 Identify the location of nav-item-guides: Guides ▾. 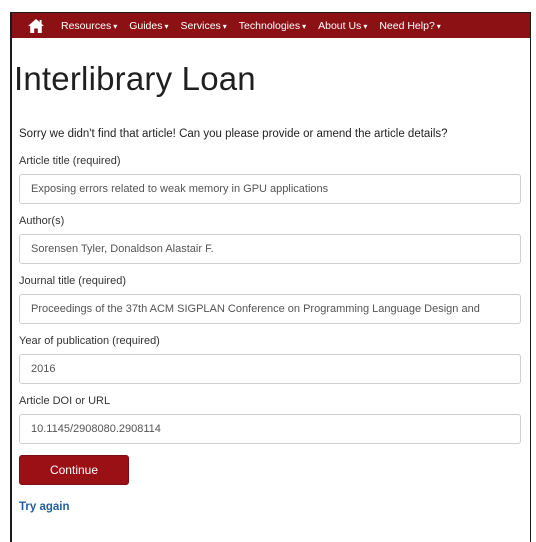
(148, 26).